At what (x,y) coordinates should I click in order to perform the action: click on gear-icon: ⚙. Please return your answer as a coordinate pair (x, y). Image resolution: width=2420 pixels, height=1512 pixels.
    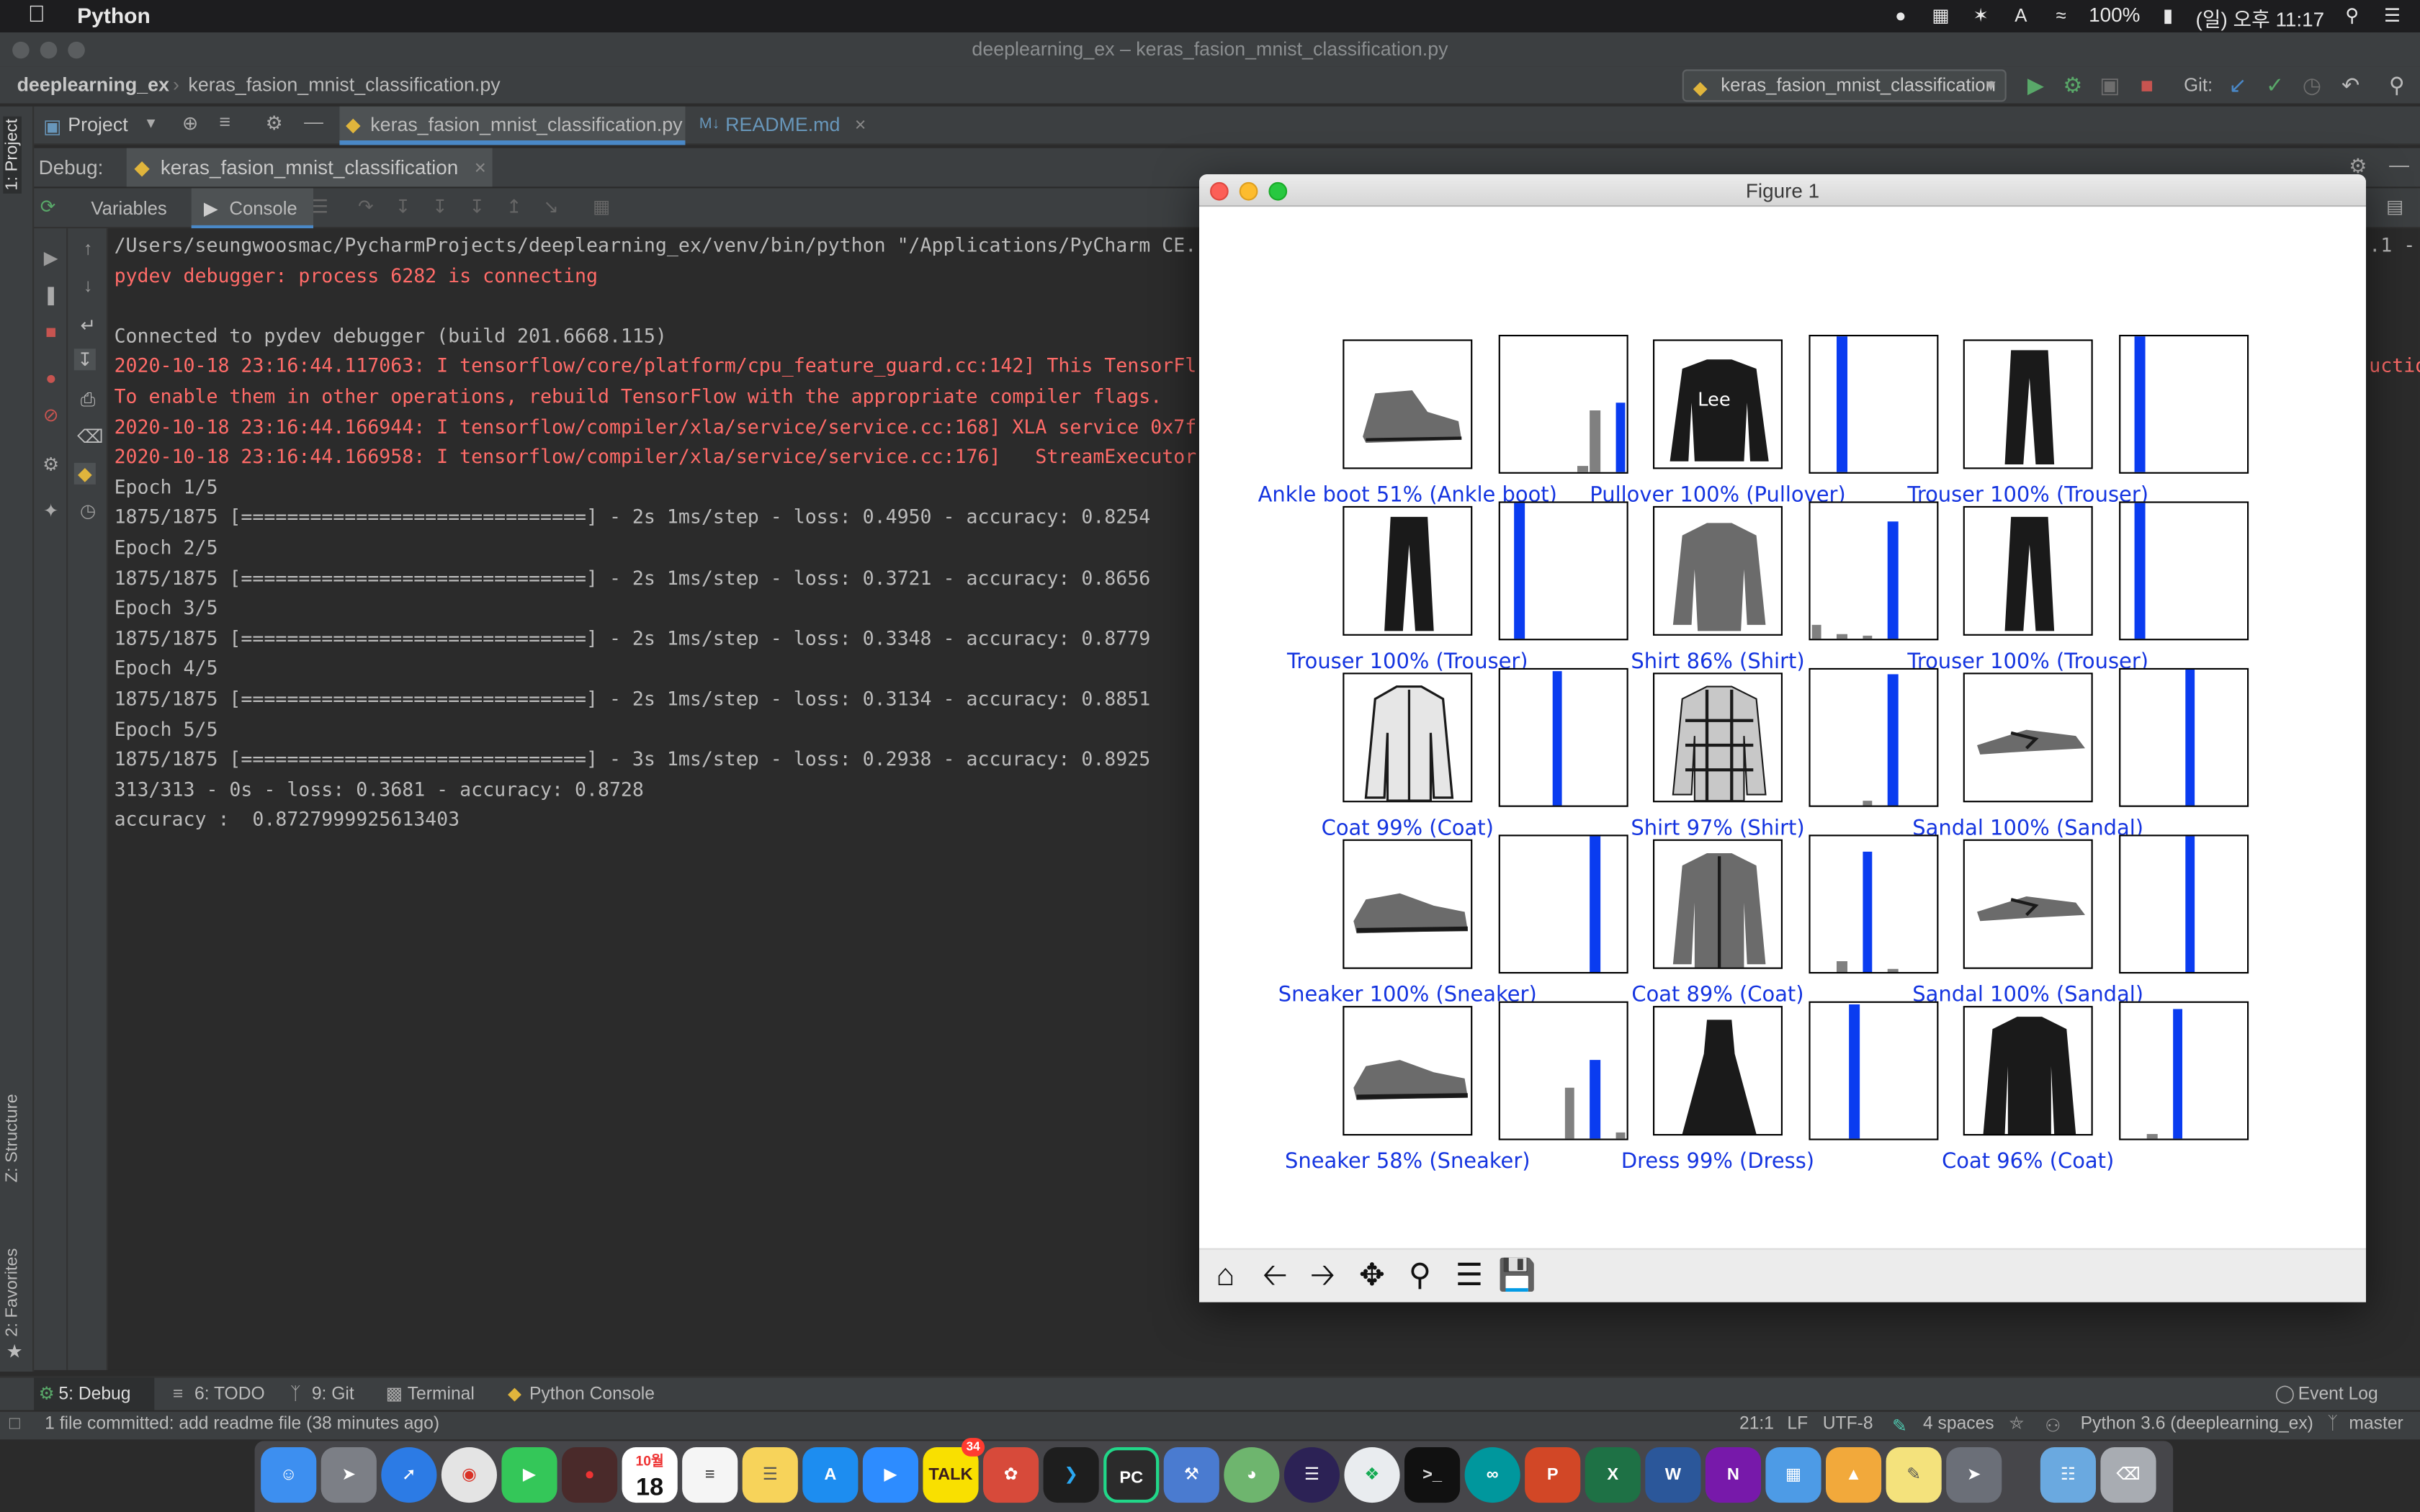
    Looking at the image, I should click on (274, 122).